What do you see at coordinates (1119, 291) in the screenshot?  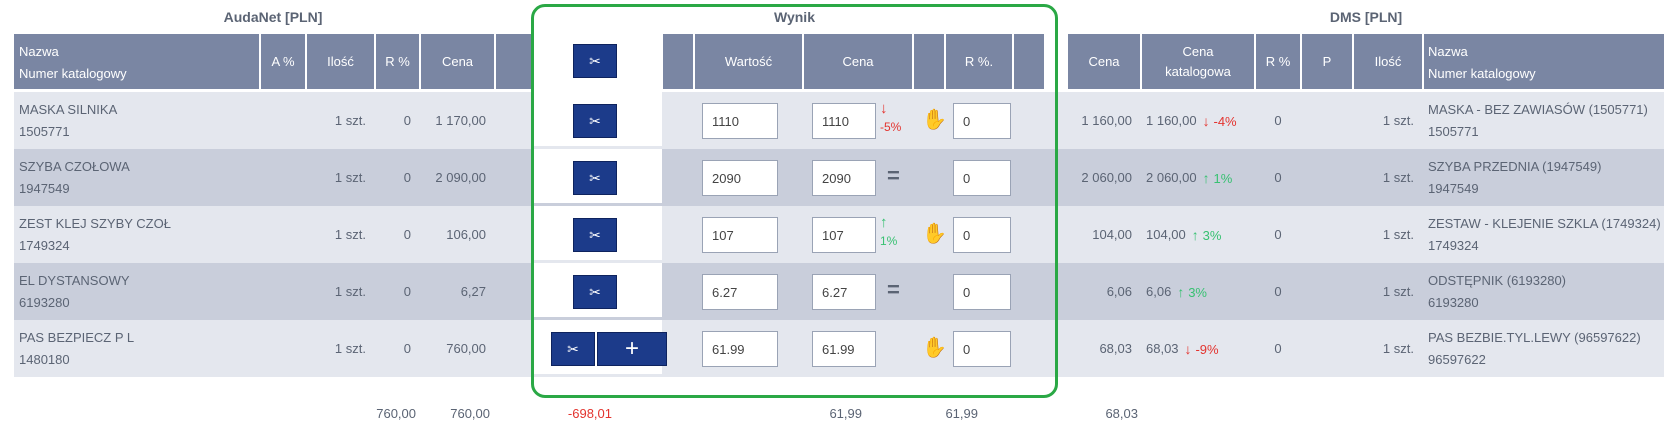 I see `right-price: 6,06` at bounding box center [1119, 291].